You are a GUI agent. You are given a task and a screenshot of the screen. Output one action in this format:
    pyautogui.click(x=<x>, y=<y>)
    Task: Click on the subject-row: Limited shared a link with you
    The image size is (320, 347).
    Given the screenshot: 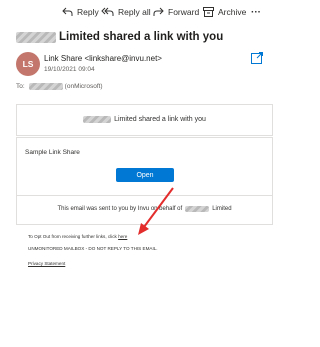 What is the action you would take?
    pyautogui.click(x=146, y=37)
    